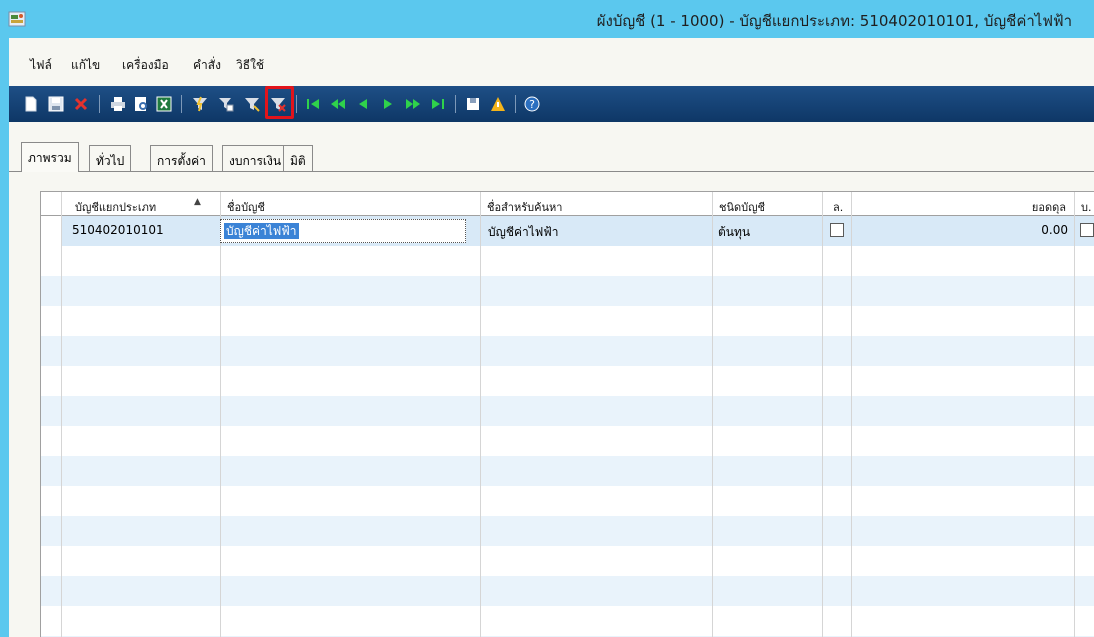  I want to click on last-record-icon, so click(438, 104).